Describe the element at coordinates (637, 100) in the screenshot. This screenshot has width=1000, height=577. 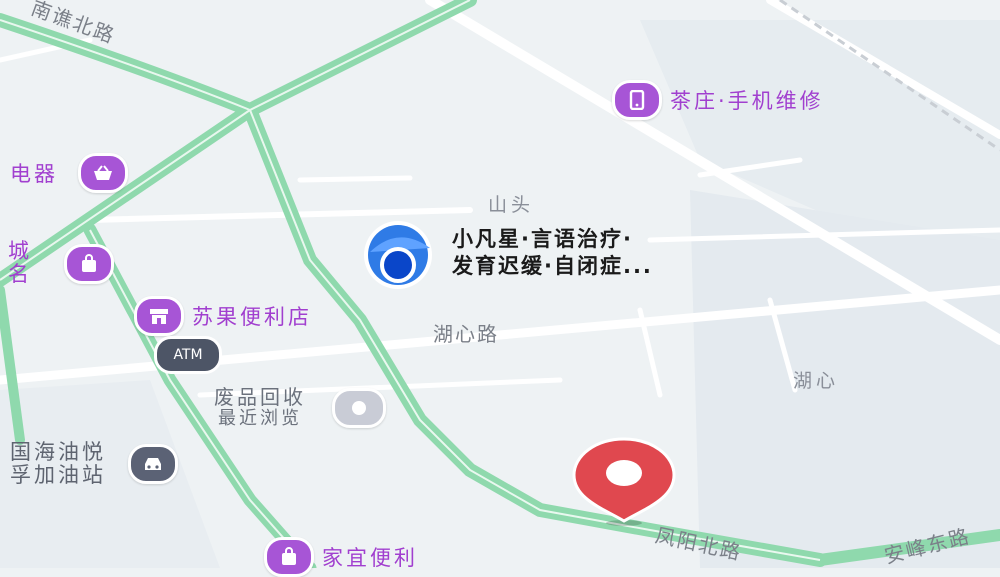
I see `phone-icon` at that location.